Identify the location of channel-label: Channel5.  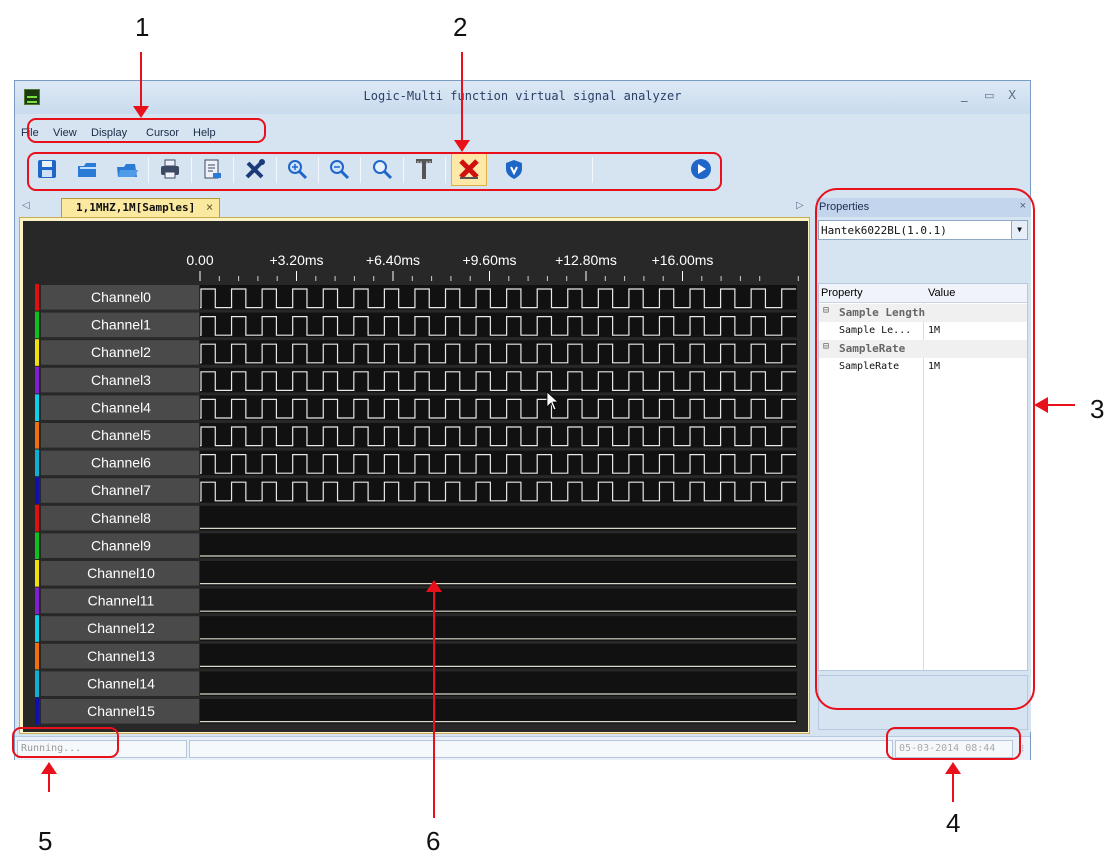
(121, 435).